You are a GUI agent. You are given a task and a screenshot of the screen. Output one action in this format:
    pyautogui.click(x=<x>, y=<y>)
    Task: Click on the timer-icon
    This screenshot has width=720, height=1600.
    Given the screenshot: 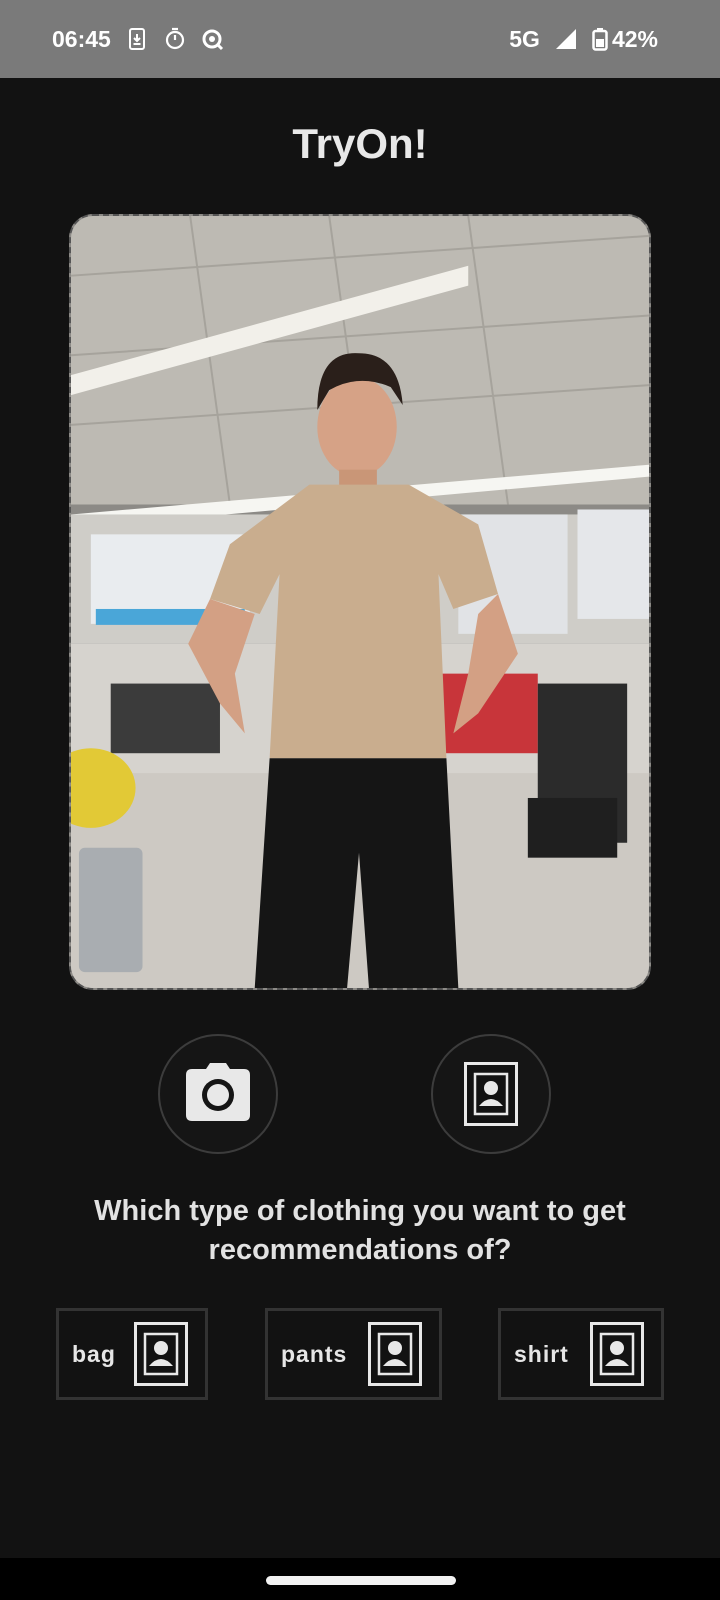 What is the action you would take?
    pyautogui.click(x=175, y=39)
    